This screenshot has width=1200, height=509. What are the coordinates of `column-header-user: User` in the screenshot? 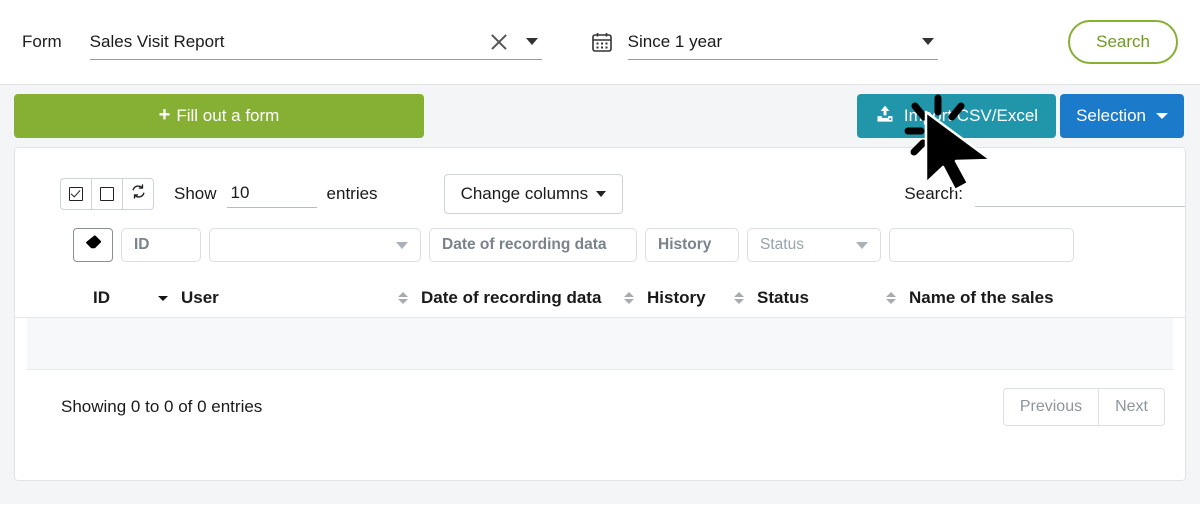 It's located at (301, 298).